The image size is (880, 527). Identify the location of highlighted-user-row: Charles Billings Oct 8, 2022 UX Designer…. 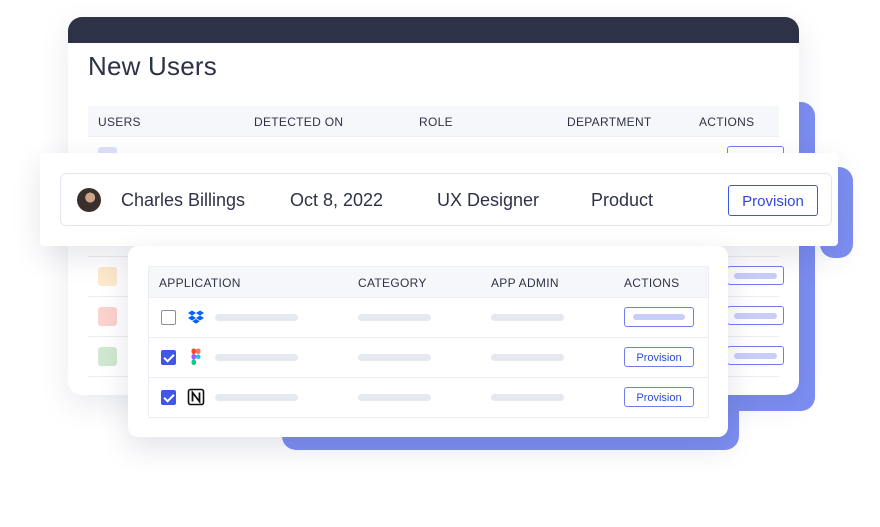
(446, 199).